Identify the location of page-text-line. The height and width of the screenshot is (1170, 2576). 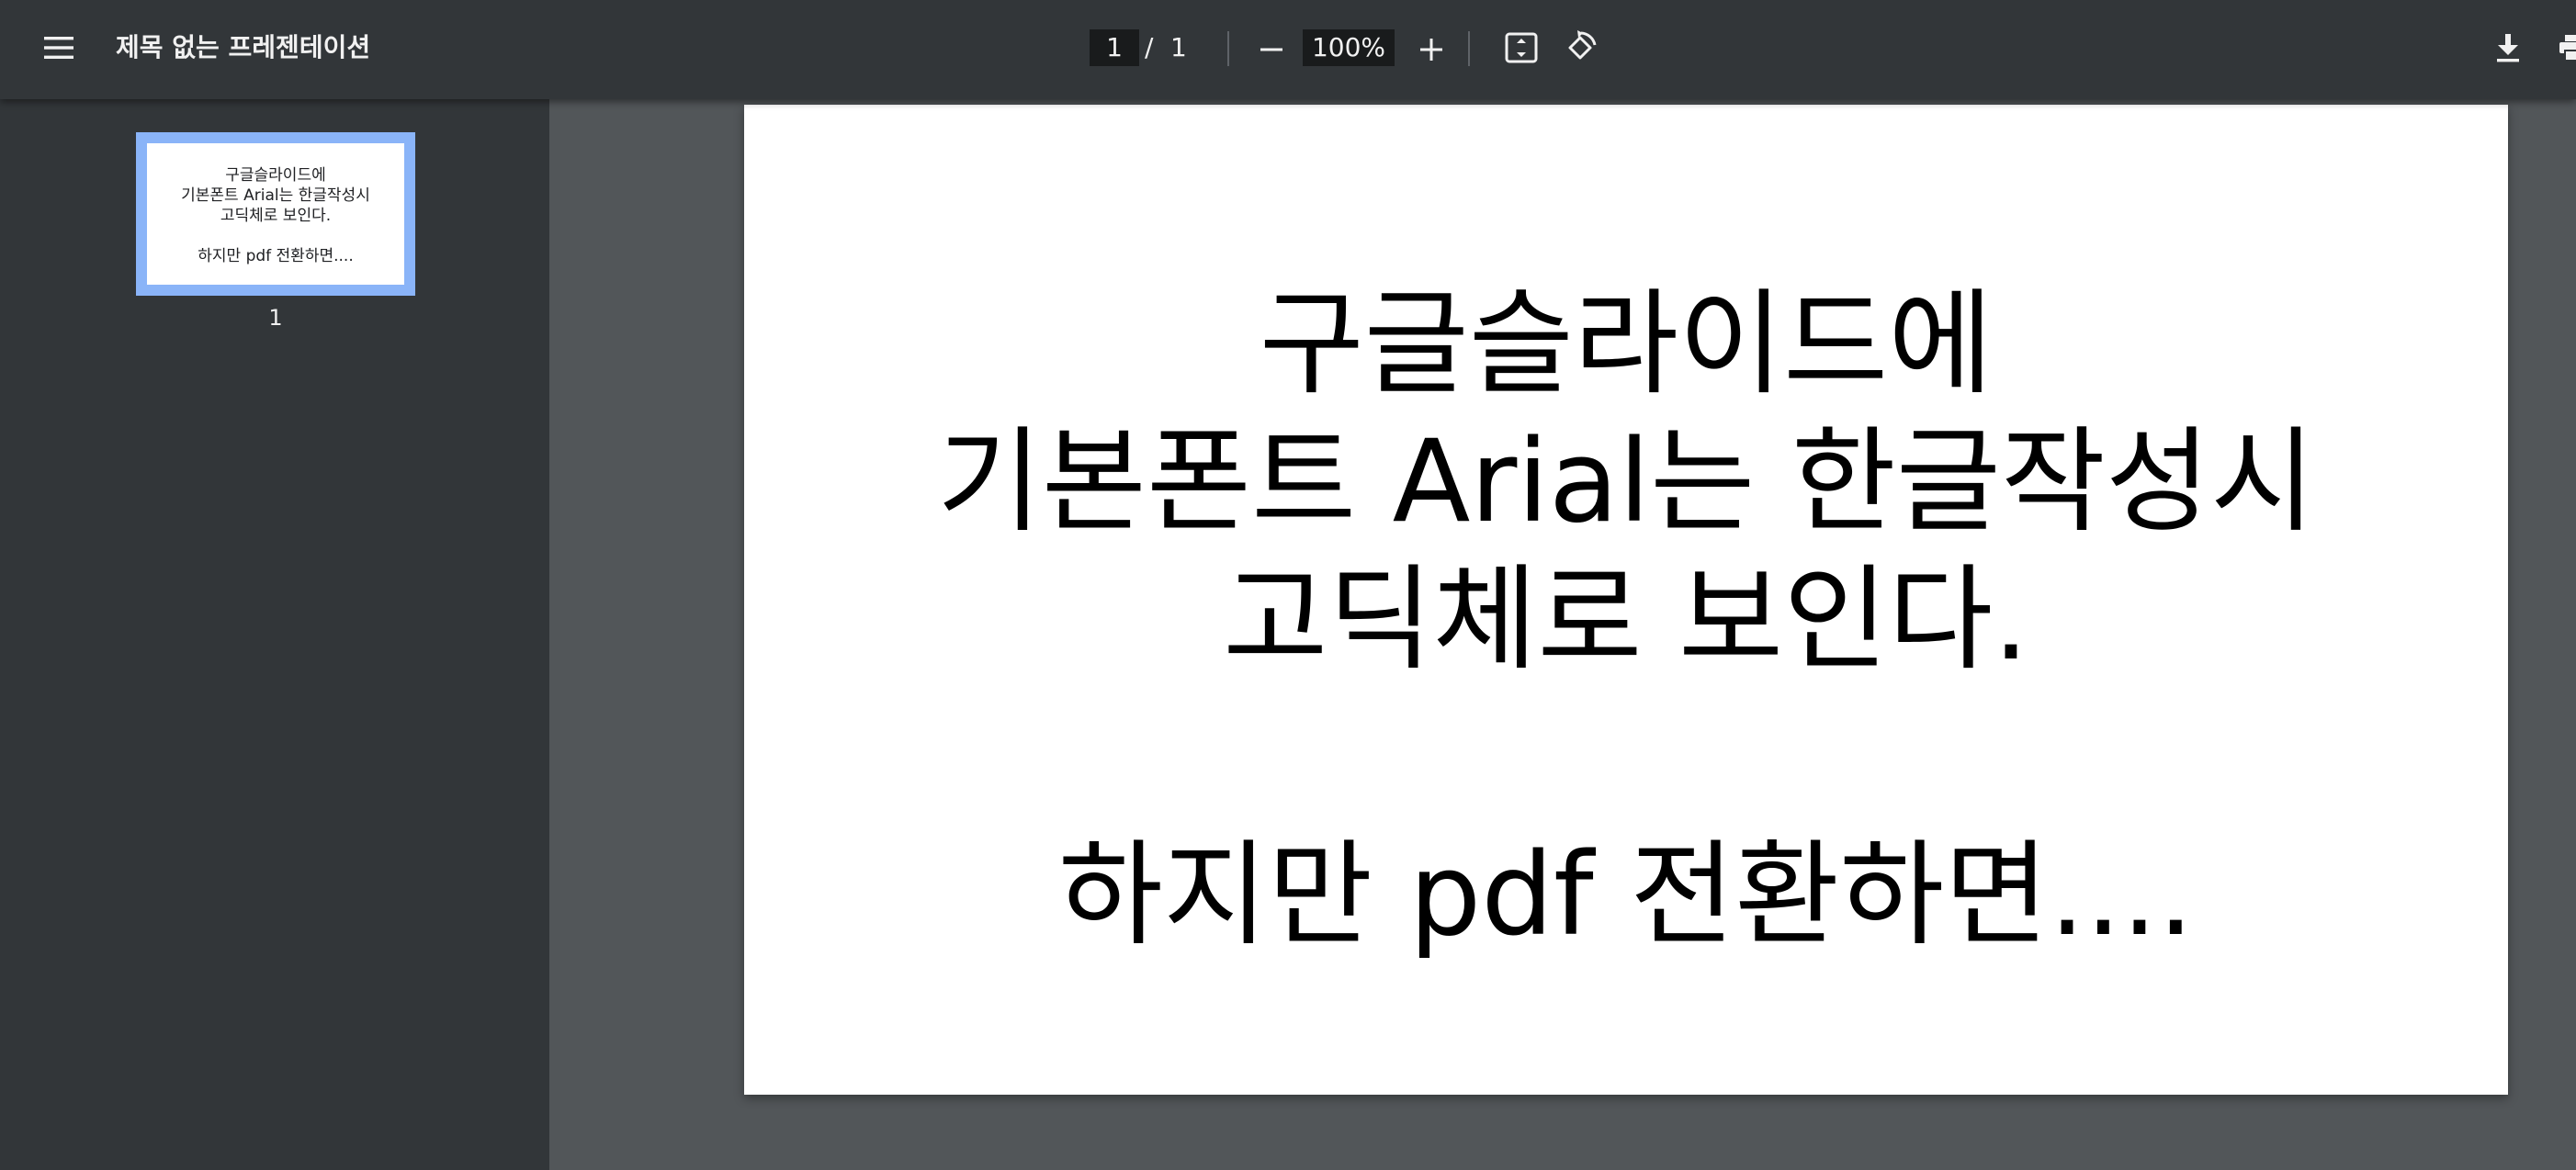
(1626, 758).